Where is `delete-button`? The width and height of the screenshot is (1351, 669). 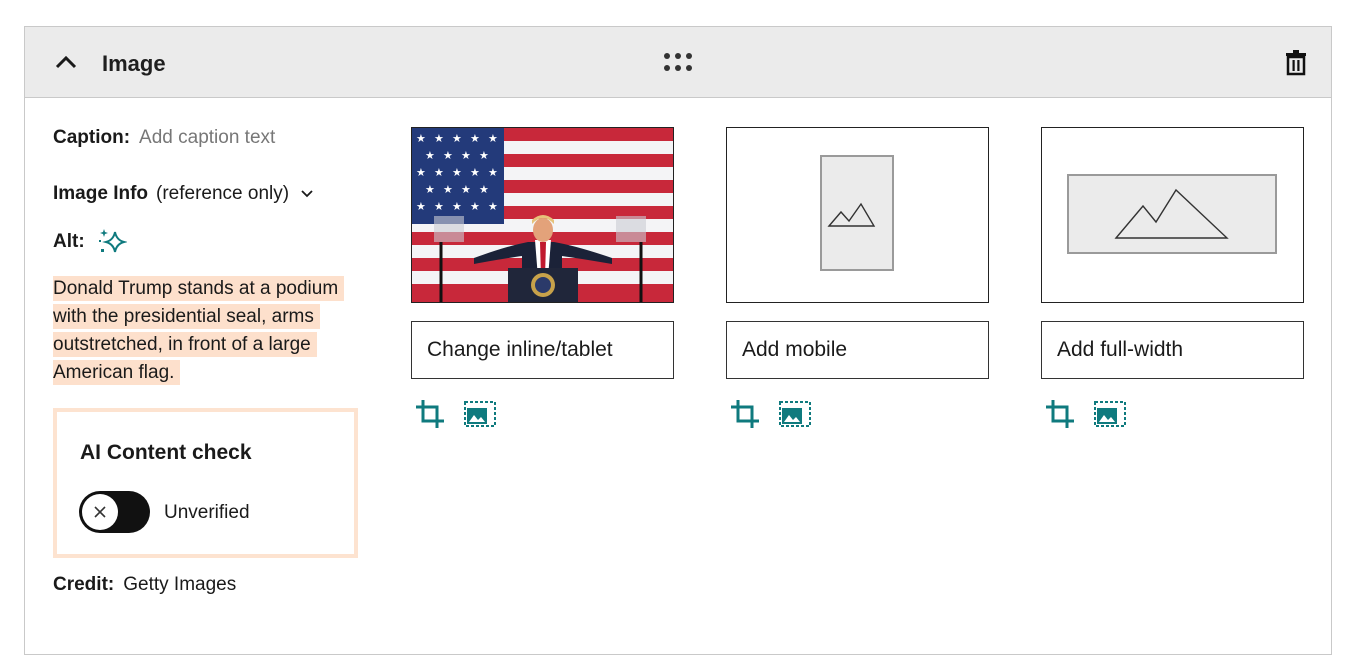 delete-button is located at coordinates (1296, 63).